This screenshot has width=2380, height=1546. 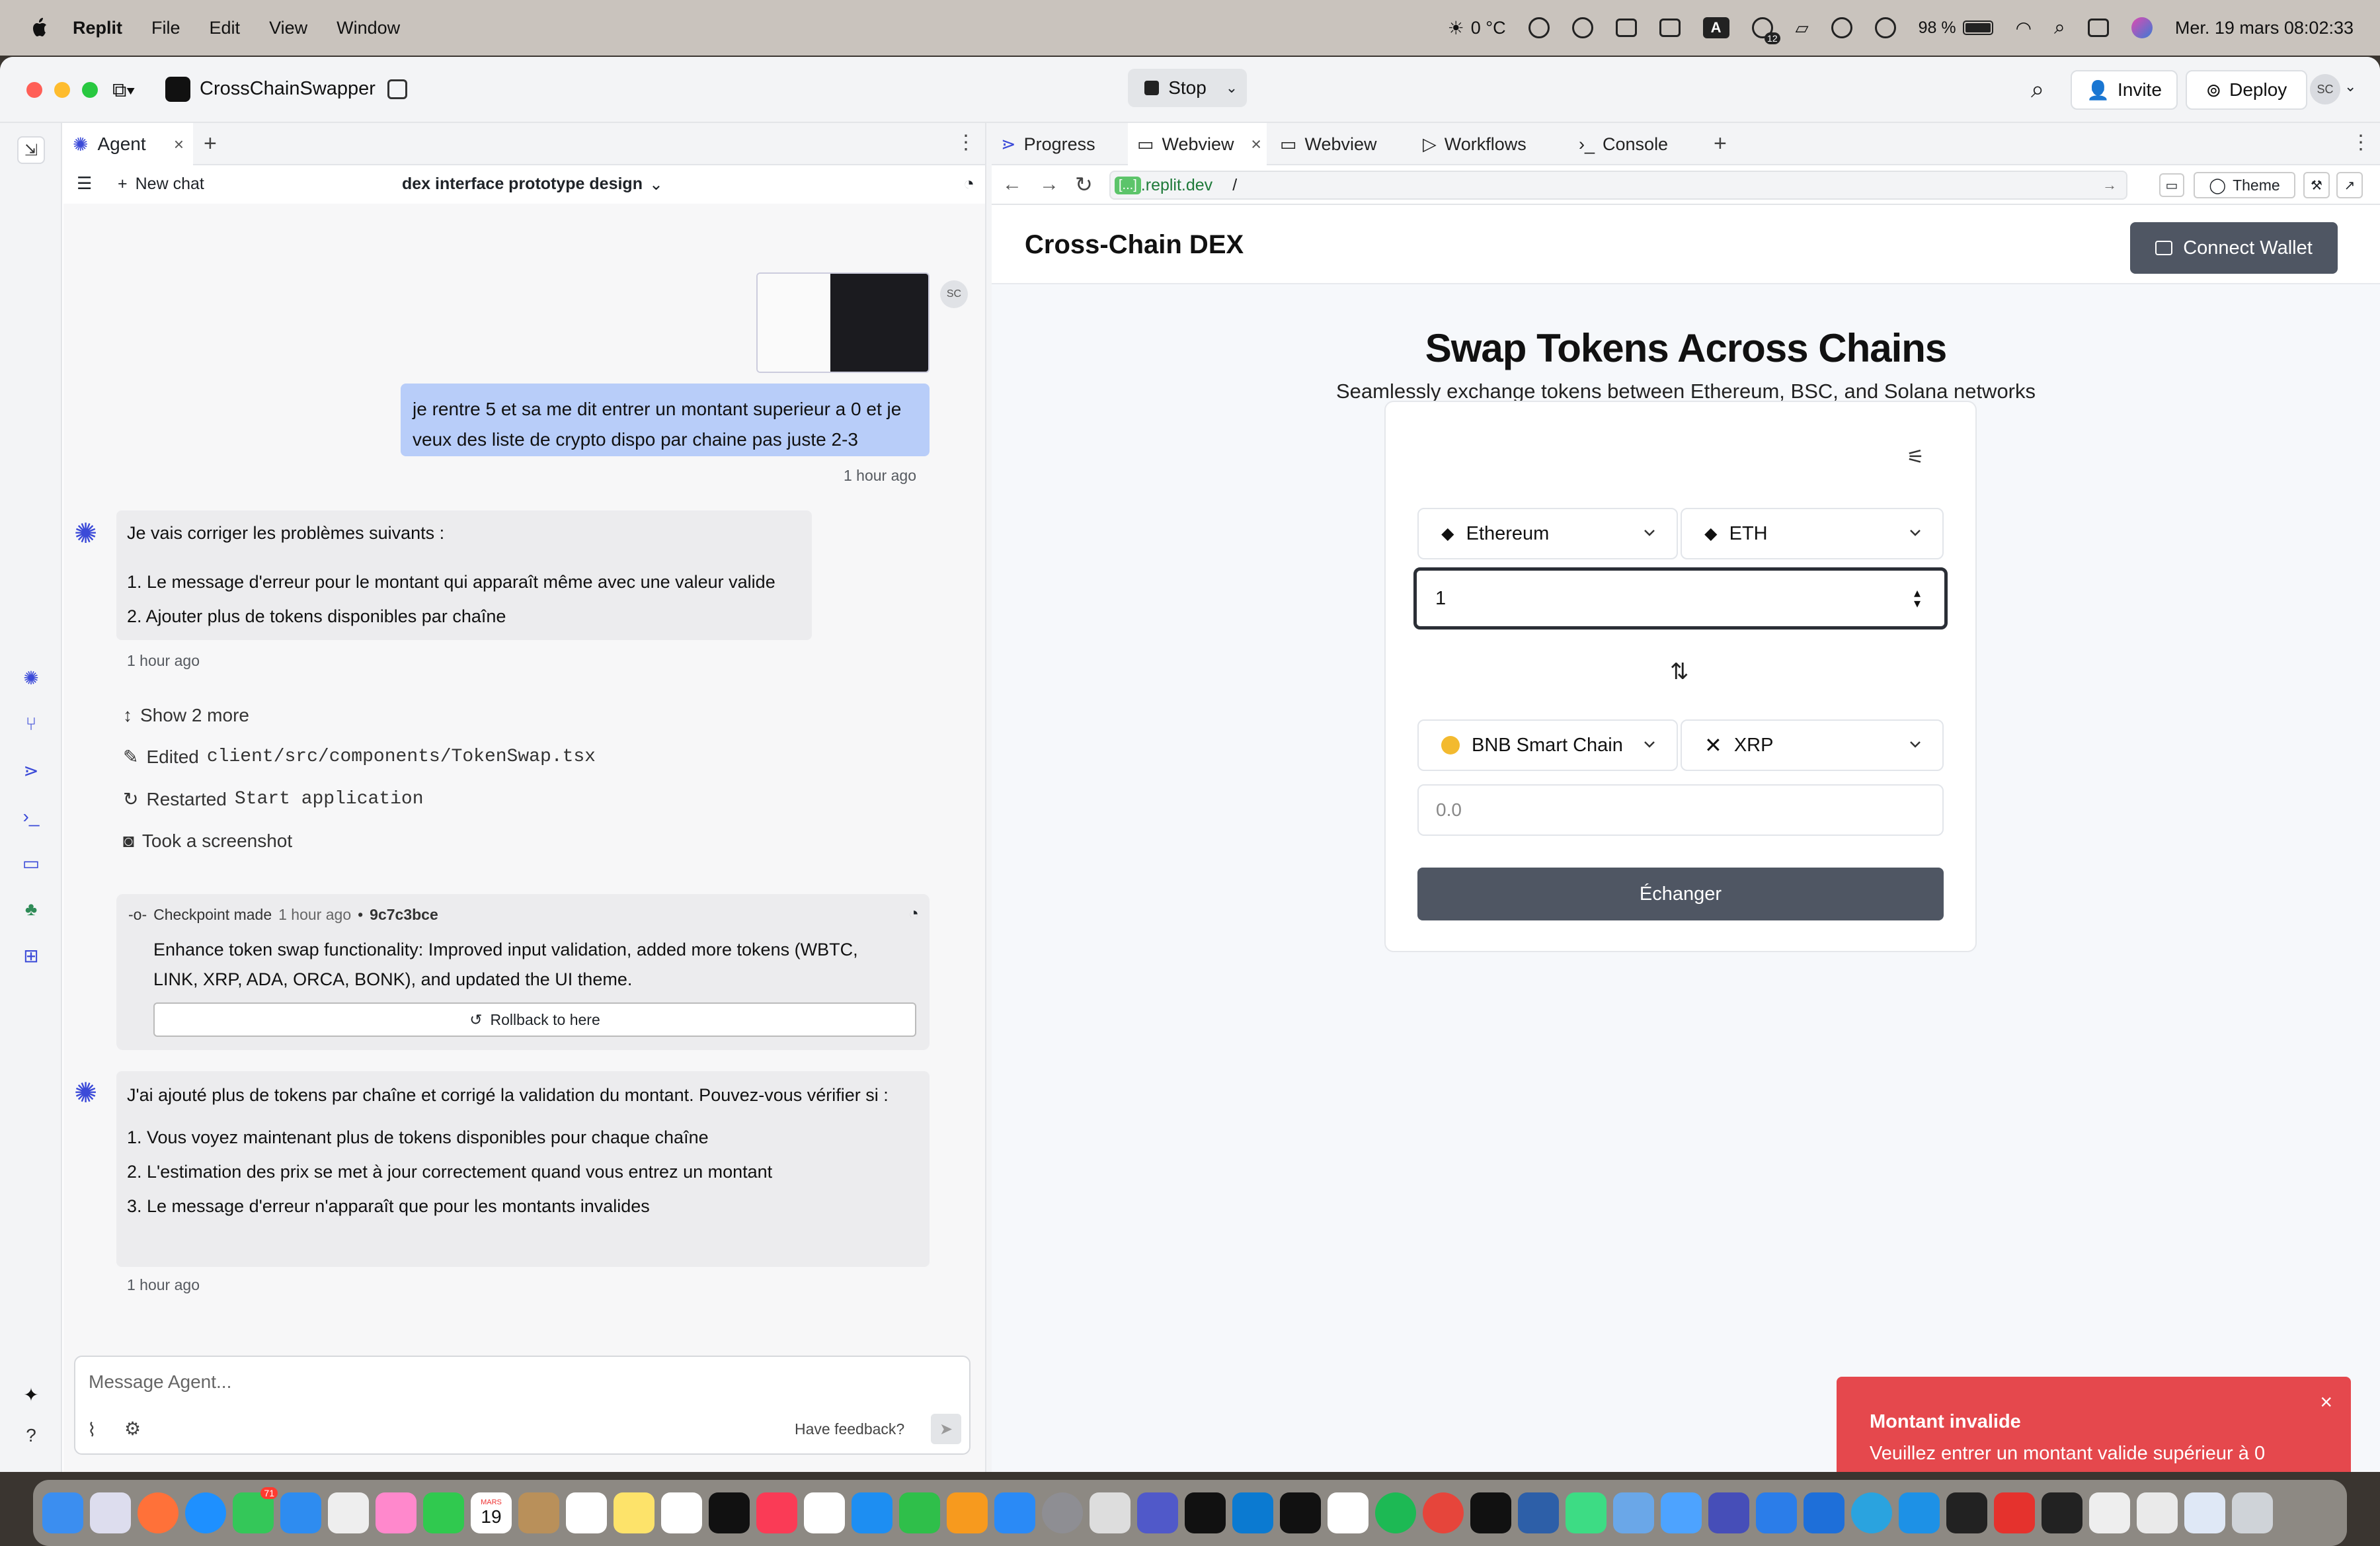 What do you see at coordinates (97, 28) in the screenshot?
I see `menu-app-name: Replit` at bounding box center [97, 28].